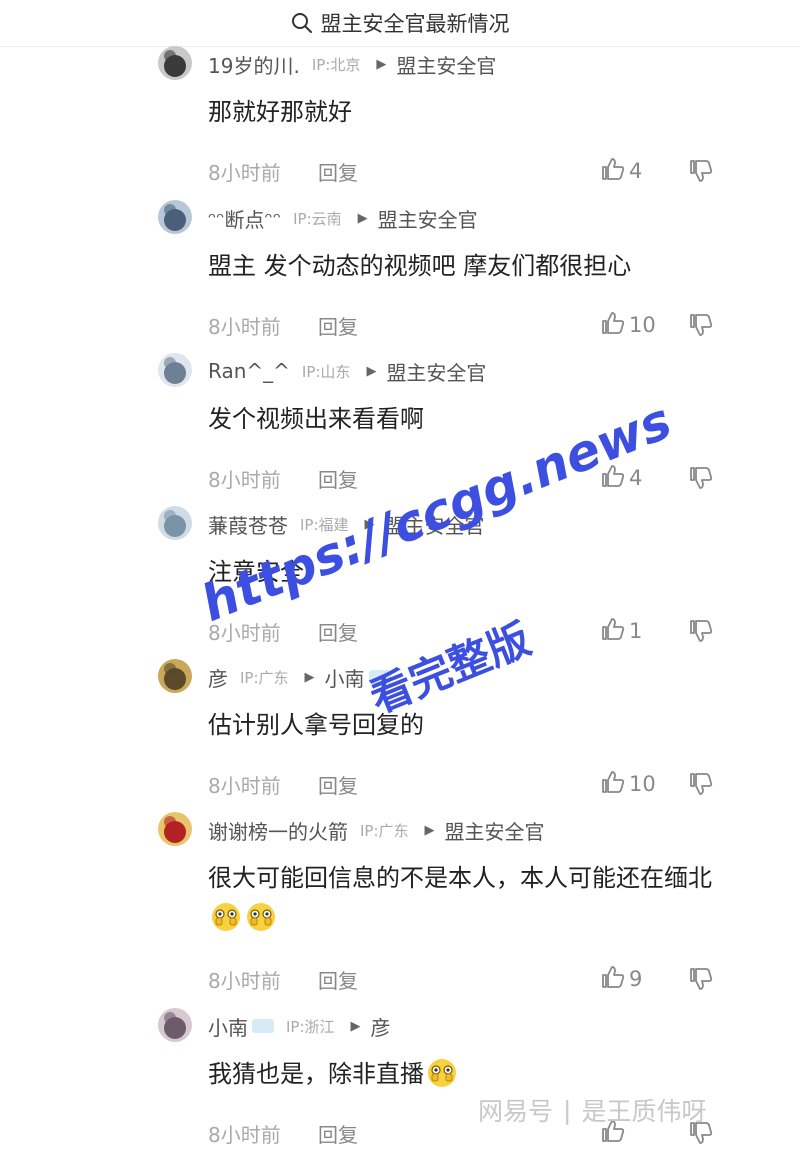 The height and width of the screenshot is (1158, 800). Describe the element at coordinates (316, 1074) in the screenshot. I see `comment-body: 我猜也是，除非直播` at that location.